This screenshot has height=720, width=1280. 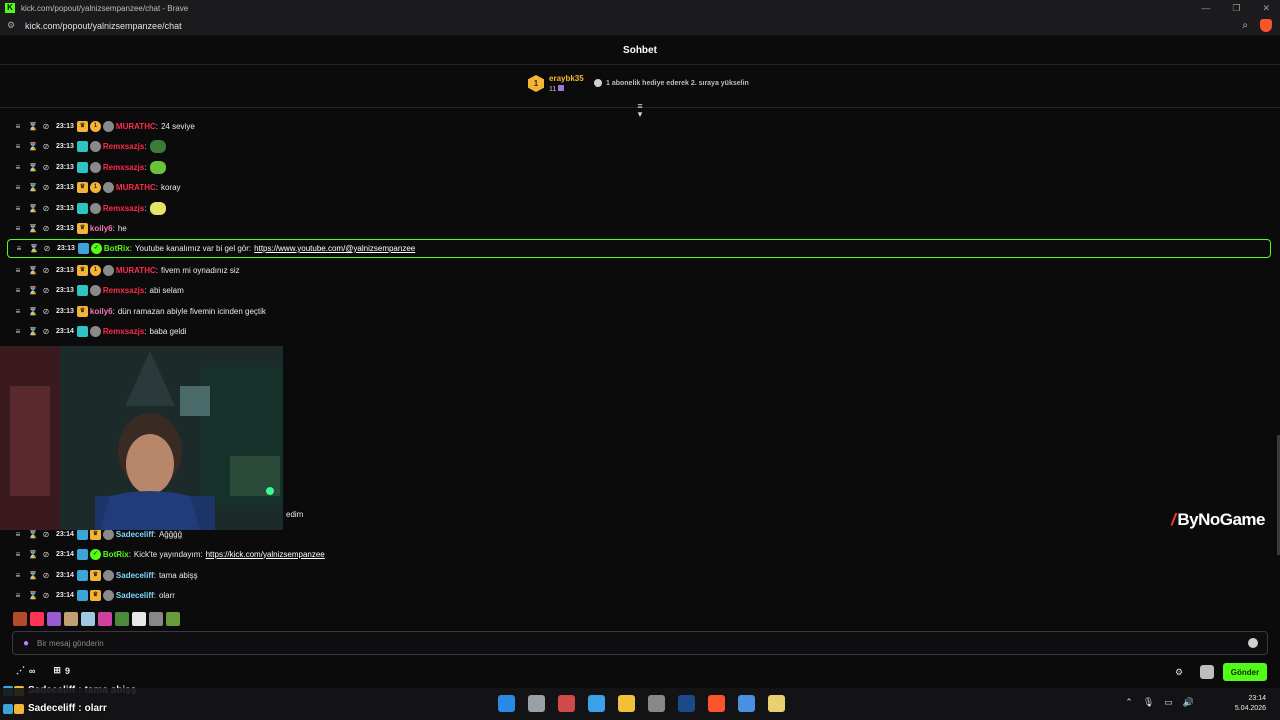 I want to click on address-bar: ⚙ kick.com/popout/yalnizsempanzee/chat ⌕, so click(x=640, y=26).